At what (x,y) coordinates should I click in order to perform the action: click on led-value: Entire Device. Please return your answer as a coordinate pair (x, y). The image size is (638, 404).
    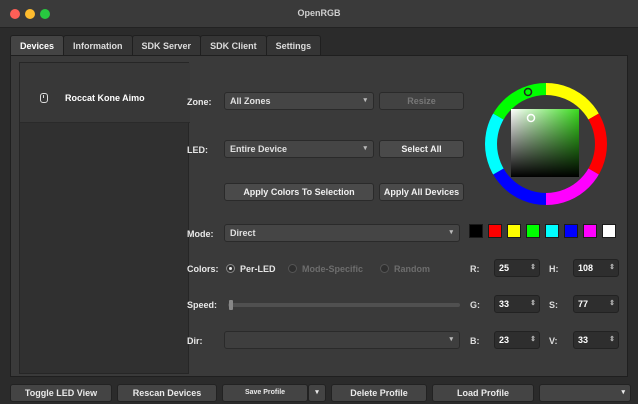
    Looking at the image, I should click on (259, 149).